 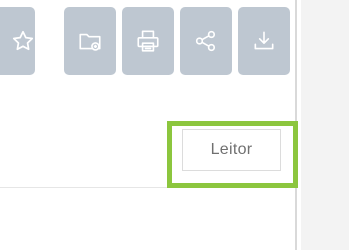 I want to click on save-to-folder-button, so click(x=90, y=41).